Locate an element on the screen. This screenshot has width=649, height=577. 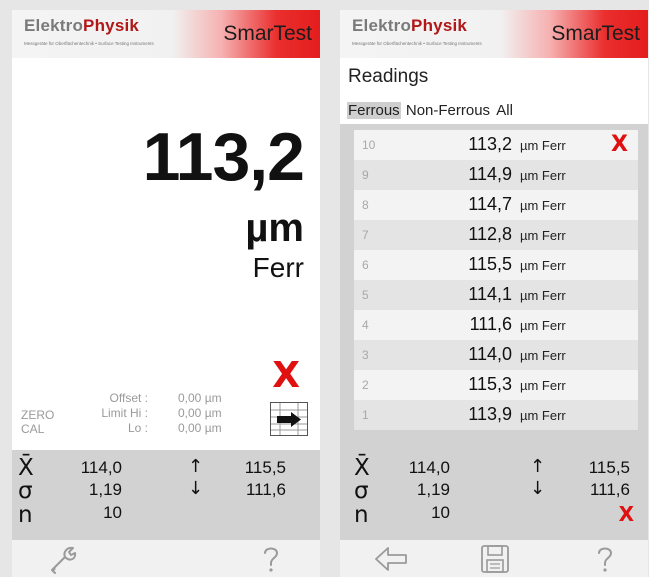
reading-value: 113,2 is located at coordinates (490, 144).